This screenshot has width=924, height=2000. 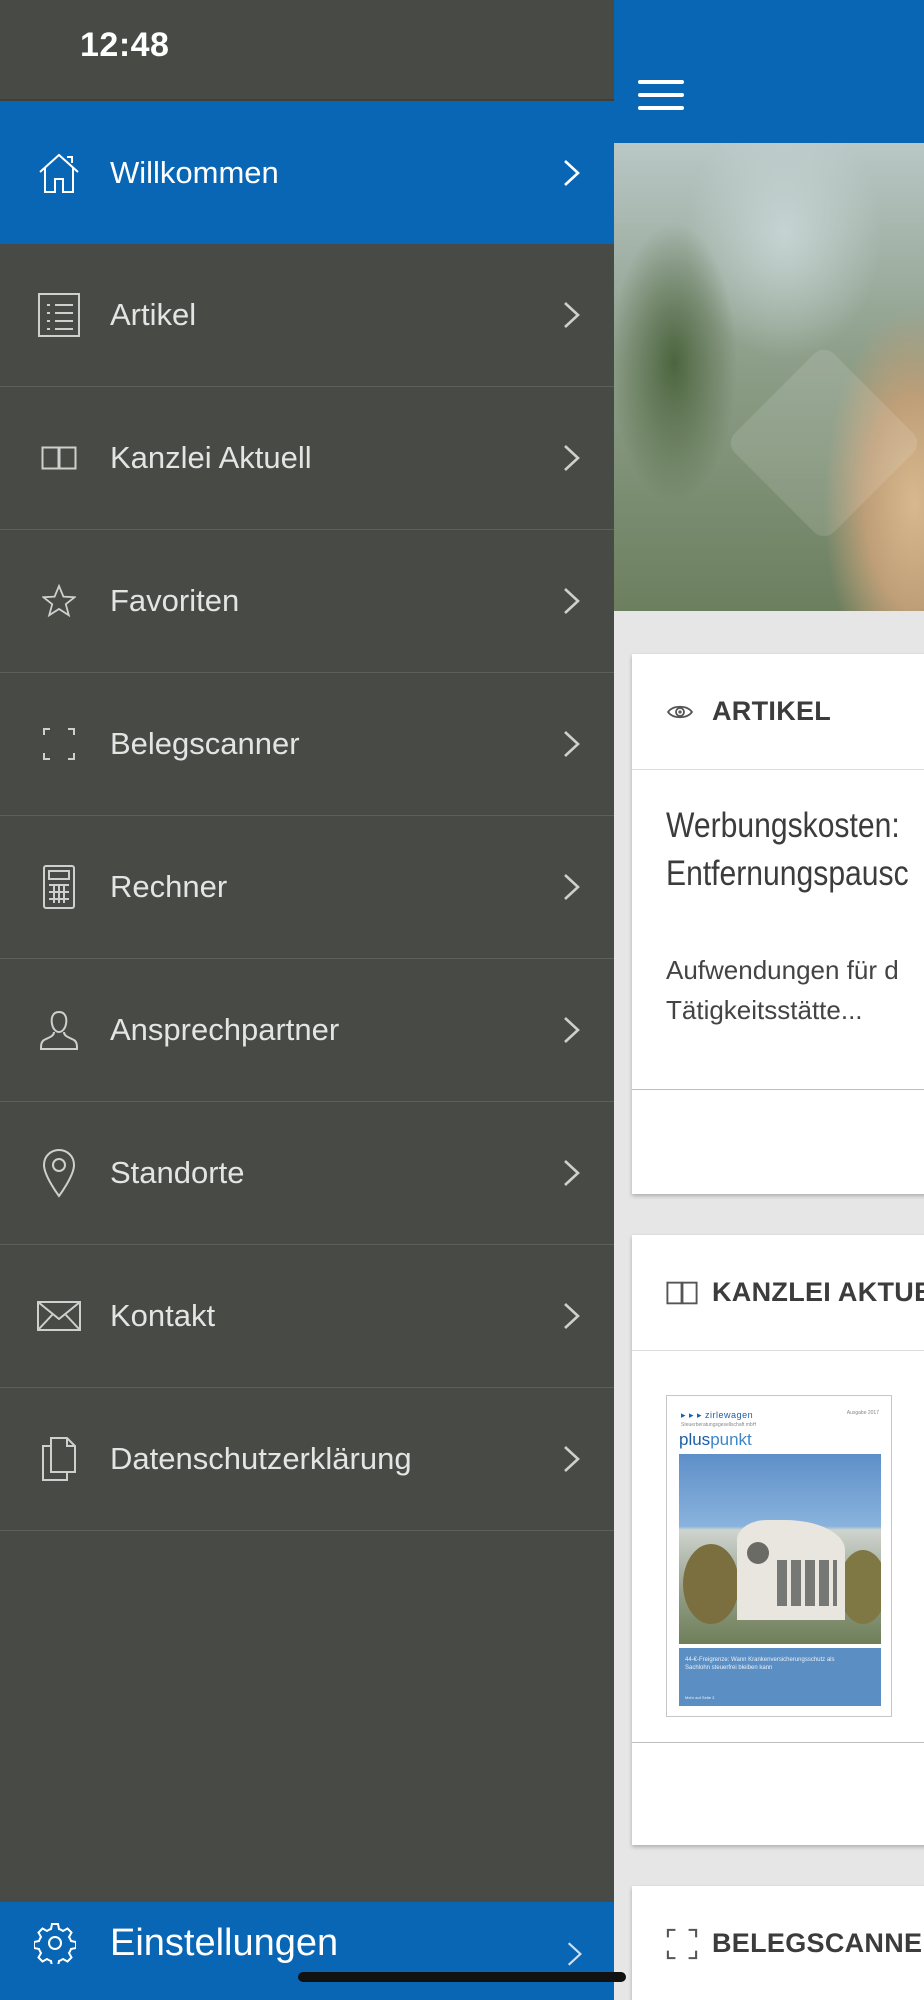 What do you see at coordinates (307, 601) in the screenshot?
I see `menu-item-favoriten: Favoriten` at bounding box center [307, 601].